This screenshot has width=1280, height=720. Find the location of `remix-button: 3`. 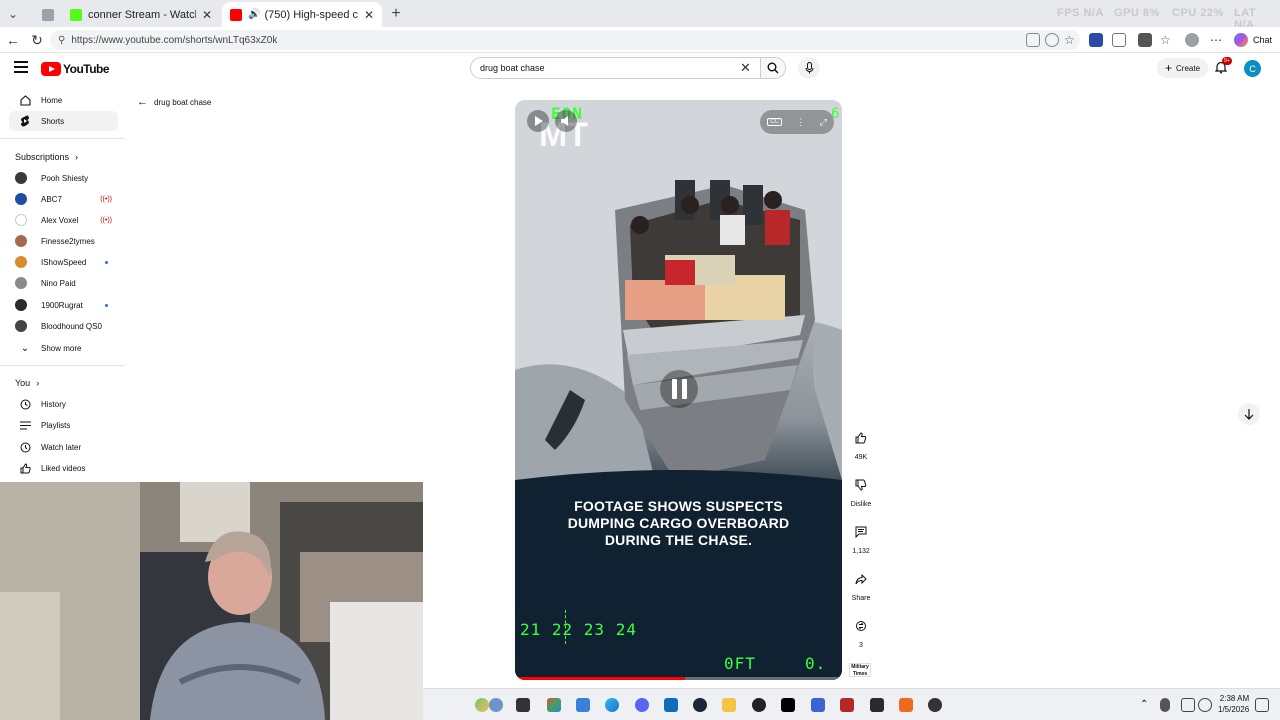

remix-button: 3 is located at coordinates (861, 632).